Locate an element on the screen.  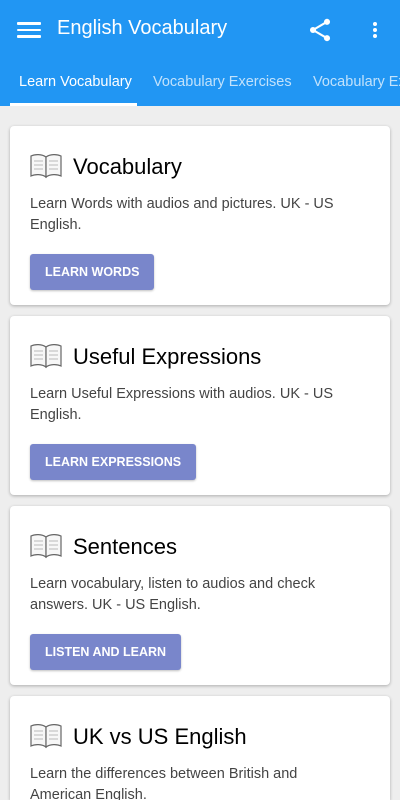
tab-vocabulary-exercises: Vocabulary Exercises is located at coordinates (222, 82).